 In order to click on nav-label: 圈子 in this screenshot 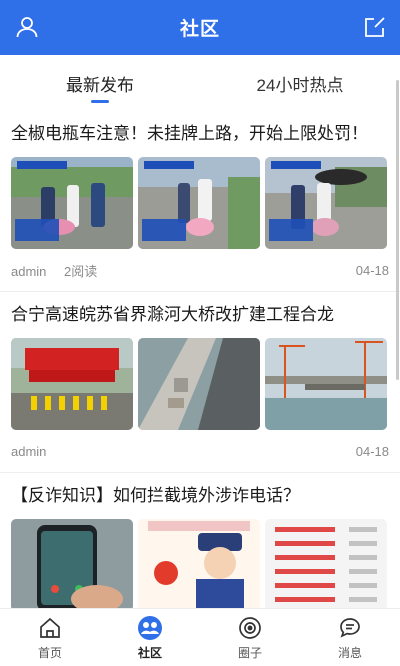, I will do `click(249, 652)`.